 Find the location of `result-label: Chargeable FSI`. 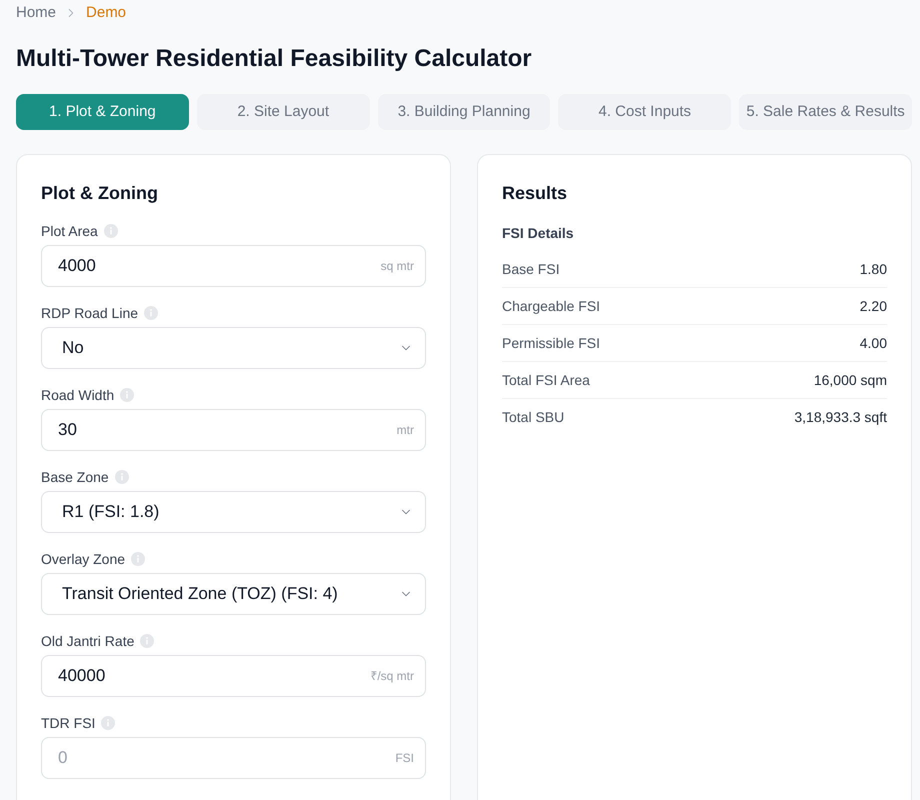

result-label: Chargeable FSI is located at coordinates (551, 306).